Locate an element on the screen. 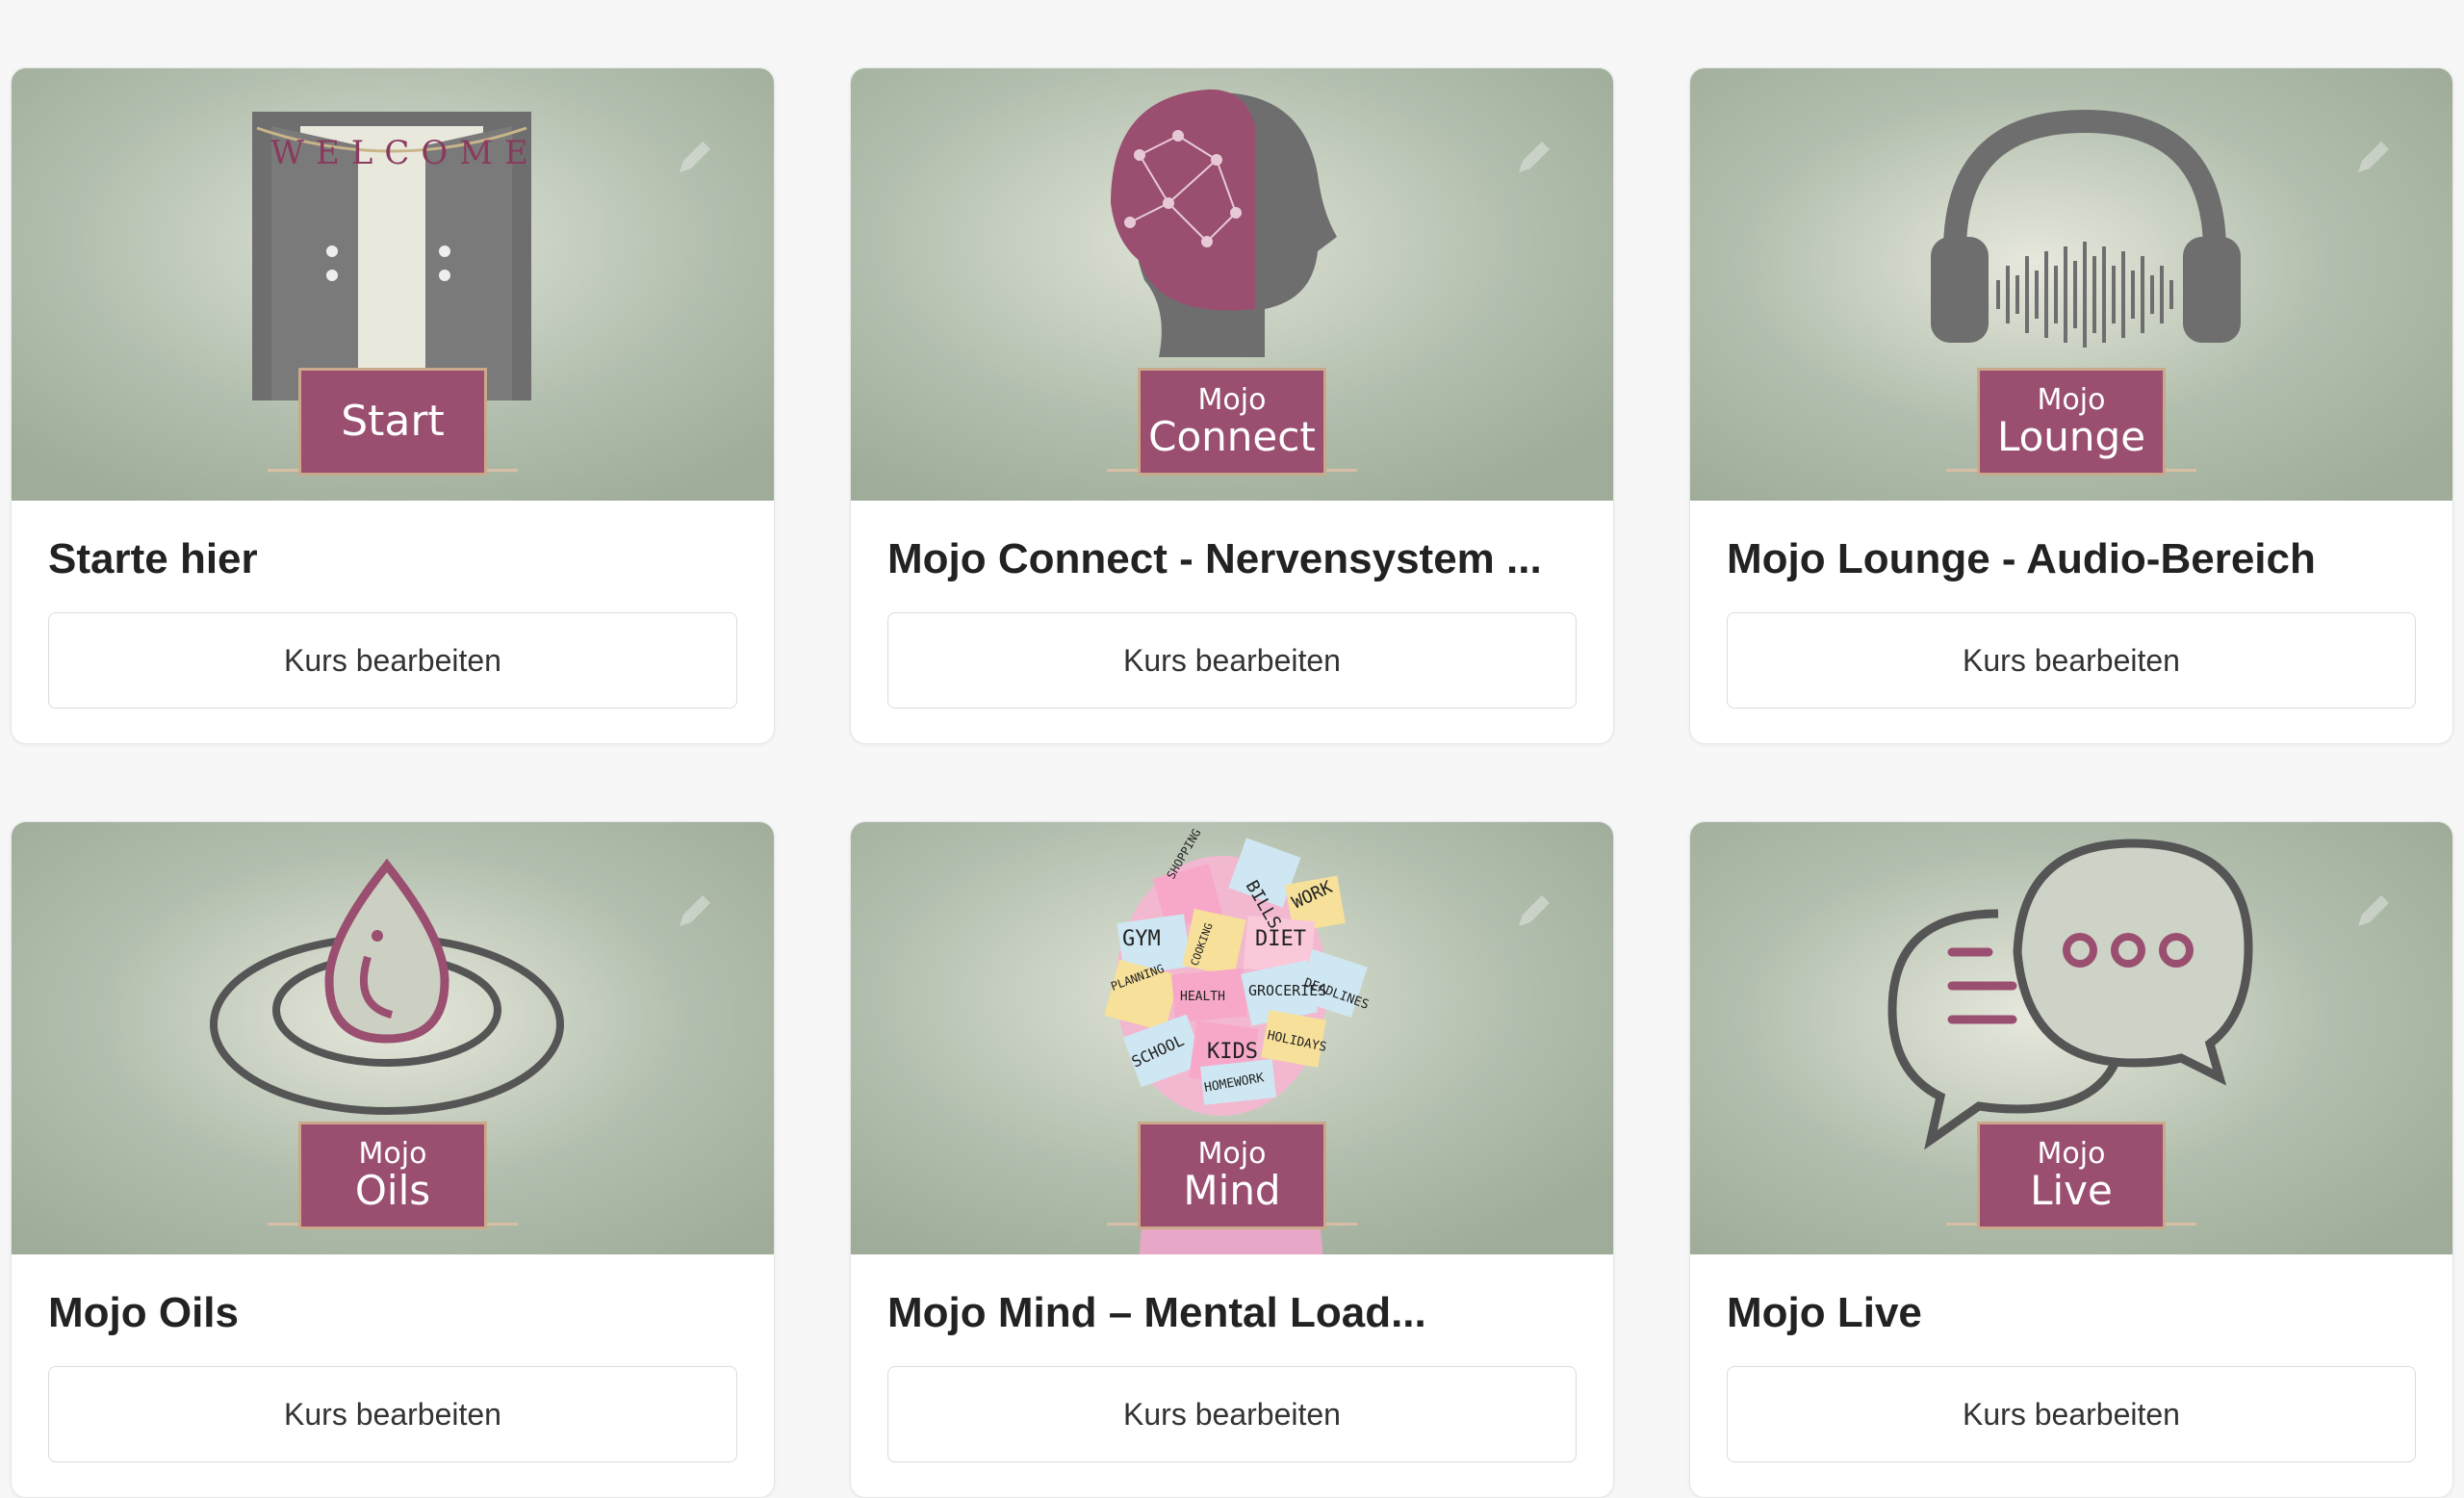 This screenshot has width=2464, height=1498. course-badge: Mojo Live is located at coordinates (2071, 1175).